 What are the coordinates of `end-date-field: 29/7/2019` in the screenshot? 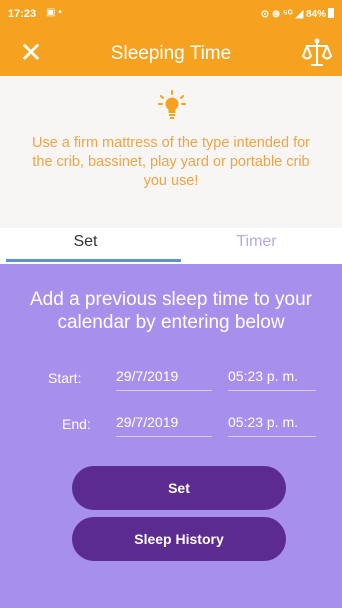 It's located at (164, 425).